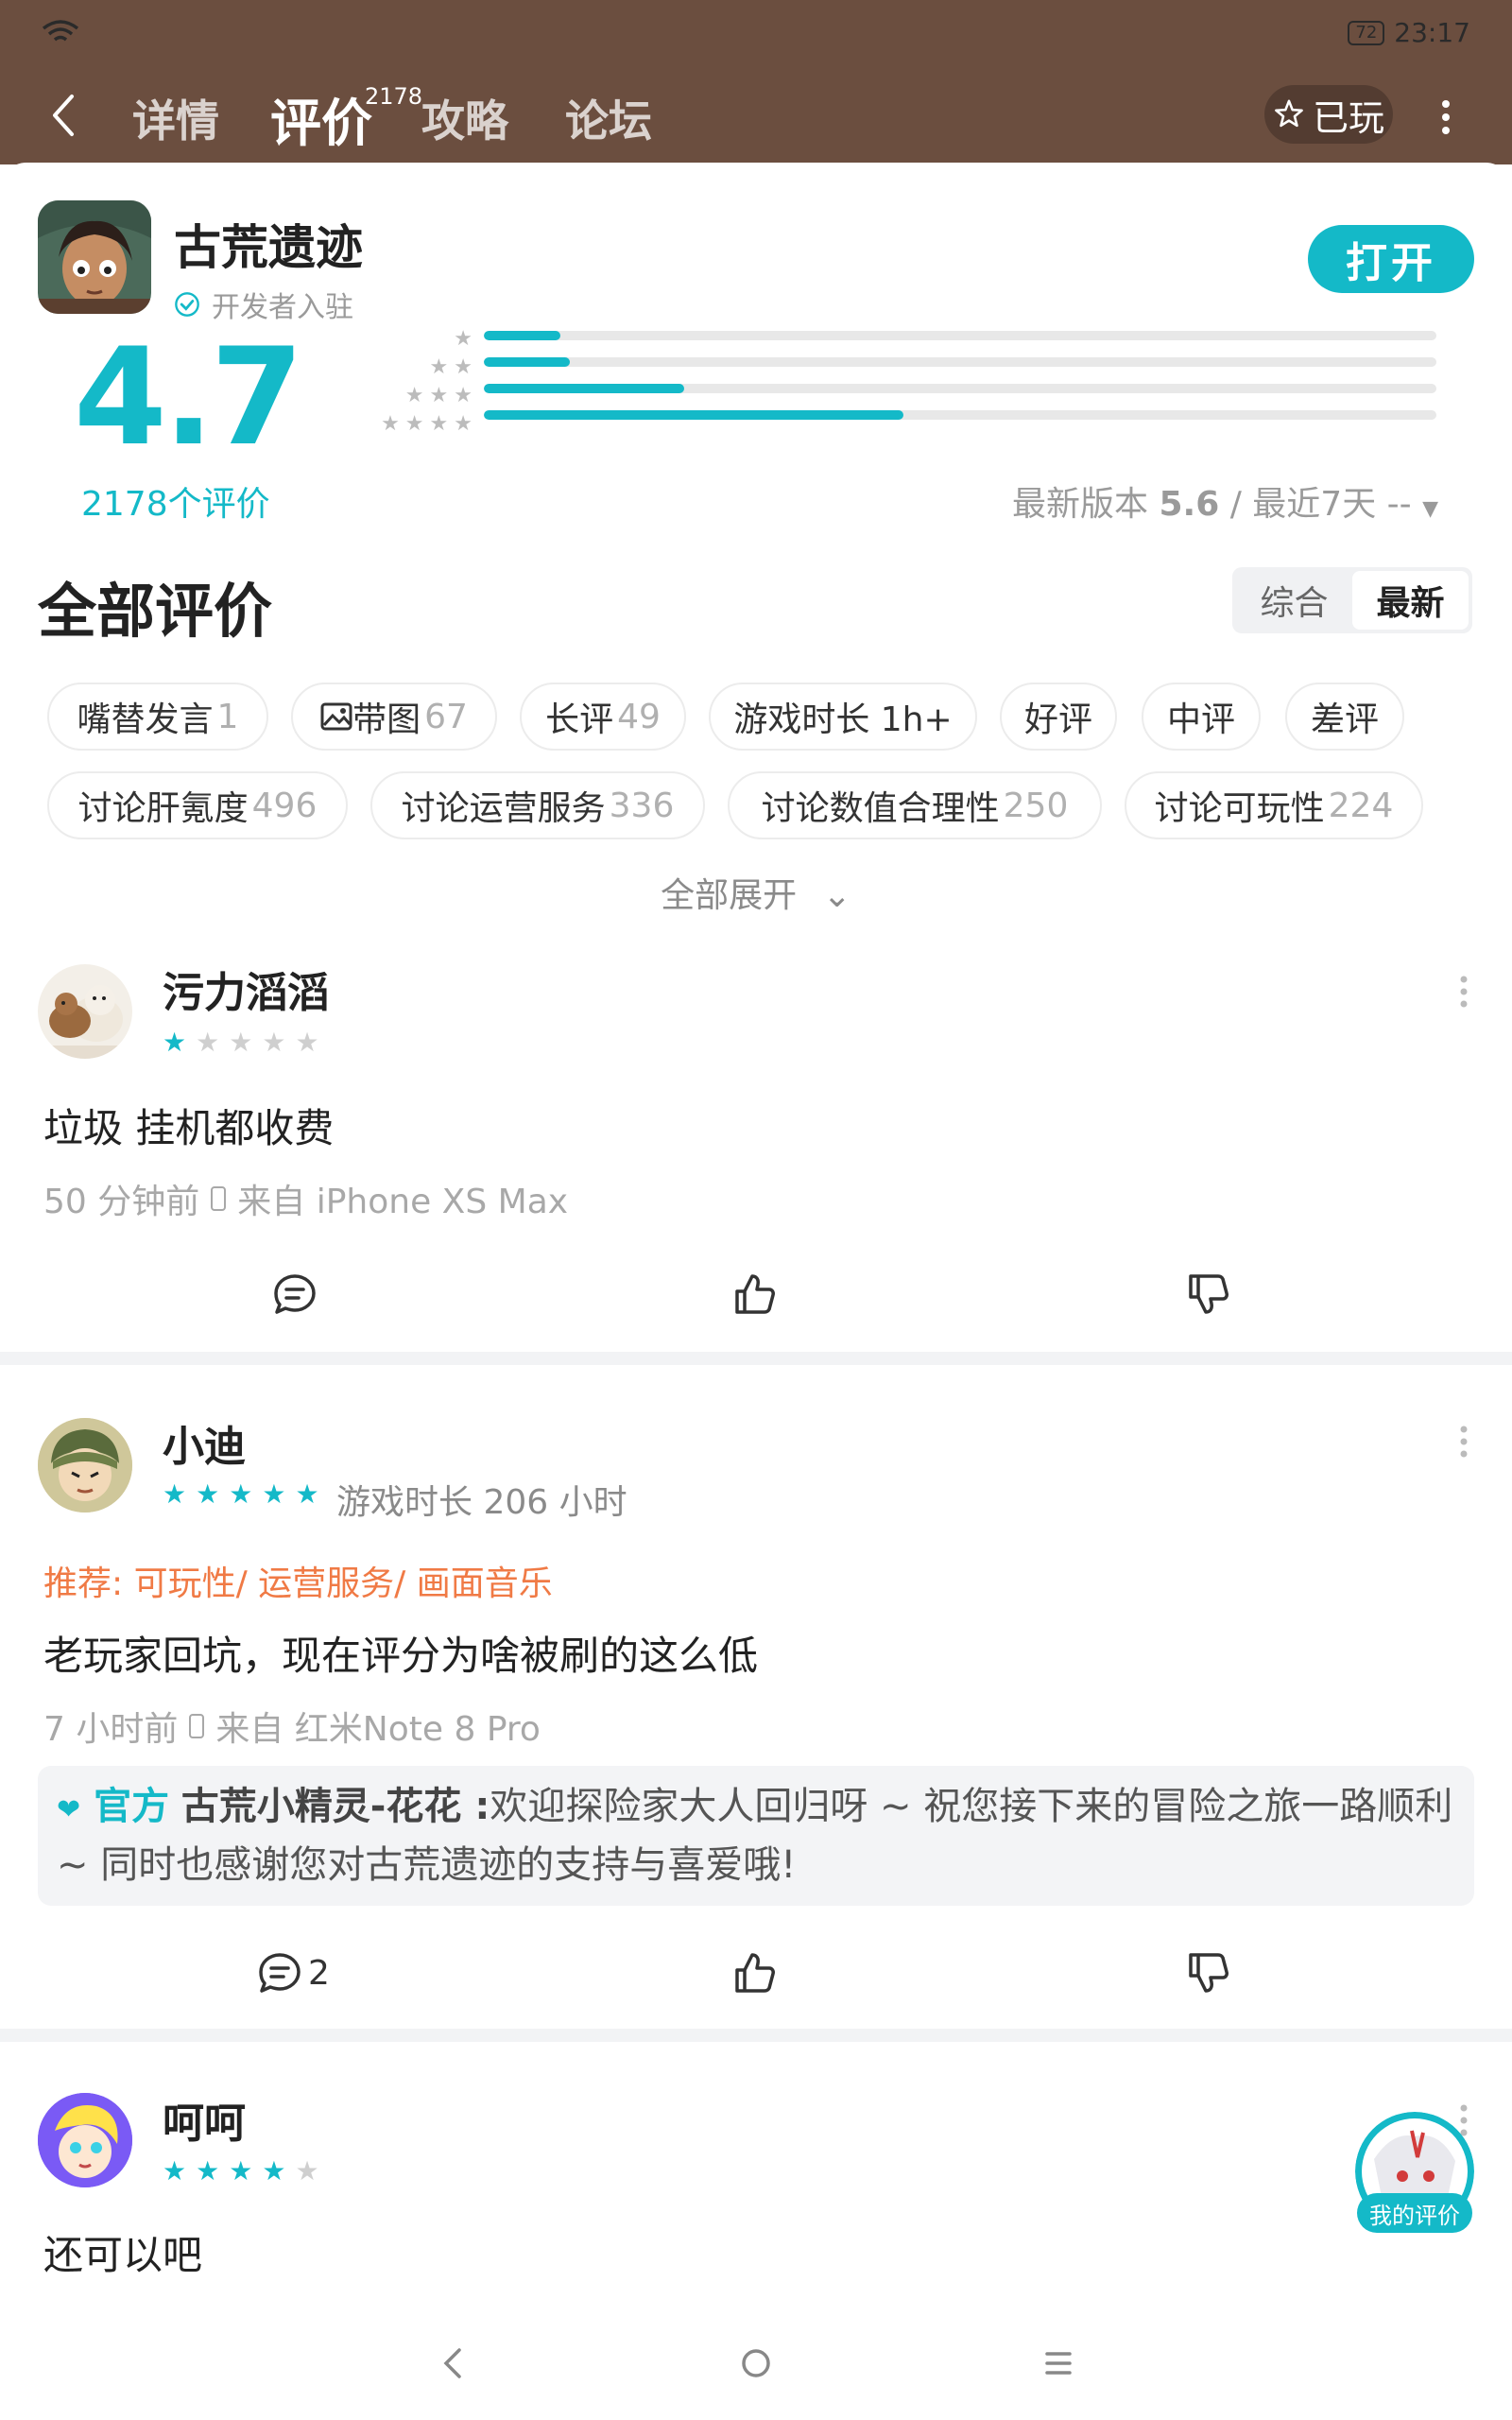 The width and height of the screenshot is (1512, 2420). I want to click on filter-chip: 讨论肝氪度 496, so click(197, 805).